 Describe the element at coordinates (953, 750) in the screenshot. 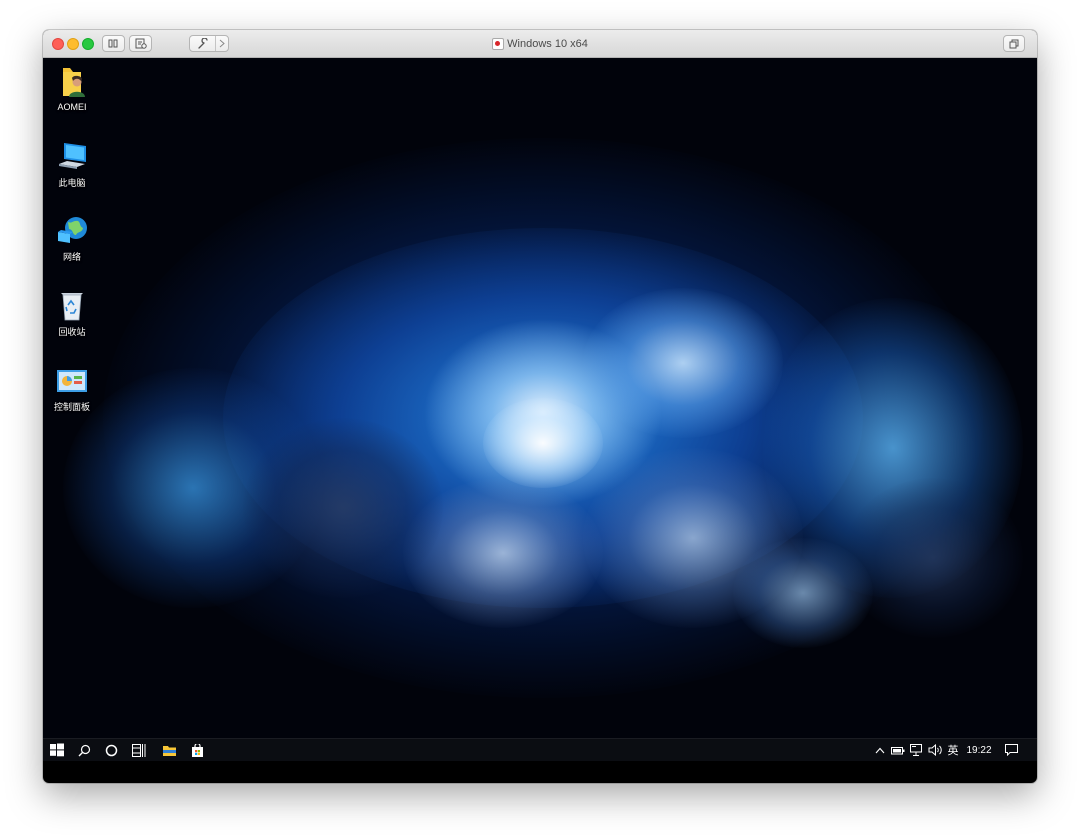

I see `input-method-indicator: 英` at that location.